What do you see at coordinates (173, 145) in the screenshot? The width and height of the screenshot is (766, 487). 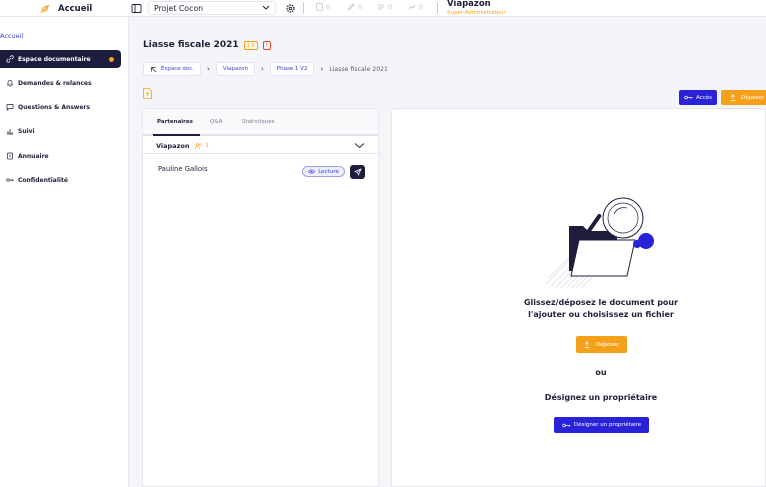 I see `group-name: Viapazon` at bounding box center [173, 145].